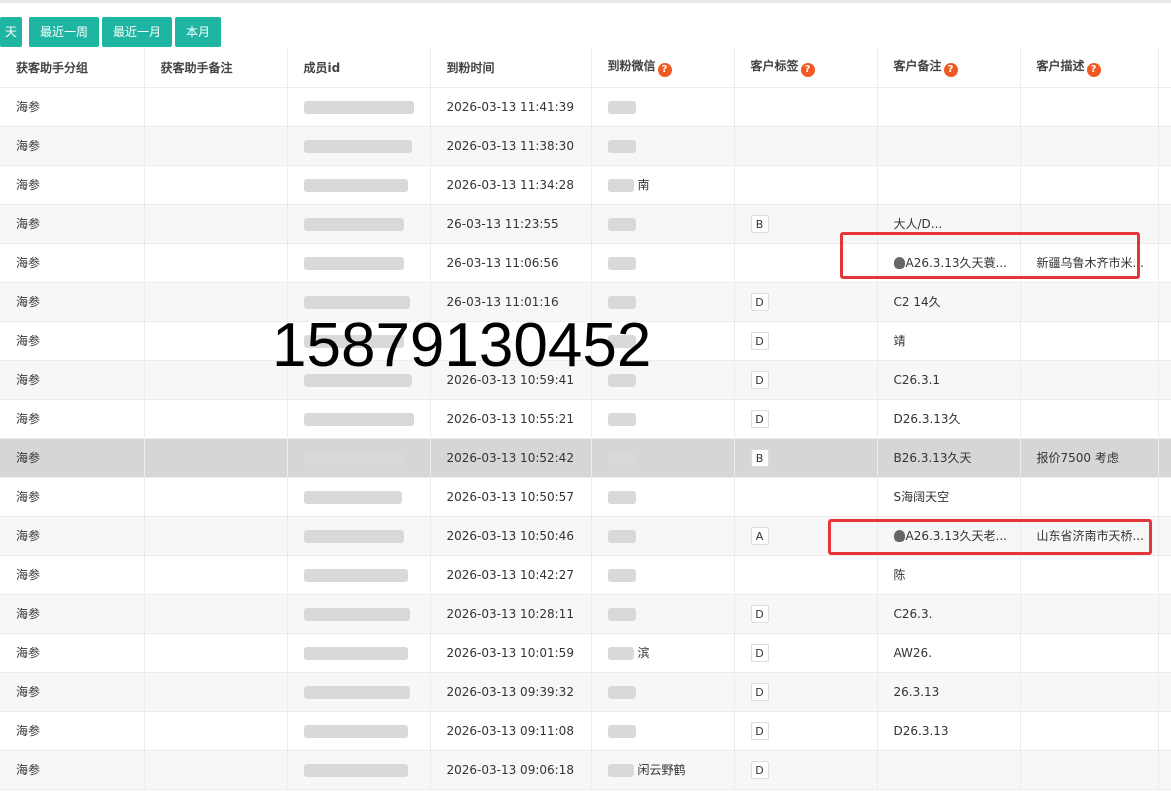  I want to click on table-row: 海参 2026-03-13 11:34:28 南, so click(585, 185).